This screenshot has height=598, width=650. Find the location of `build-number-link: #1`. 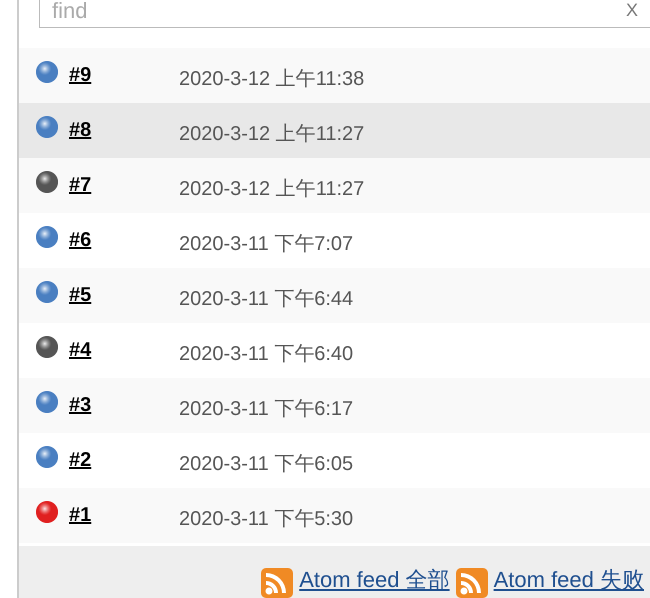

build-number-link: #1 is located at coordinates (124, 515).